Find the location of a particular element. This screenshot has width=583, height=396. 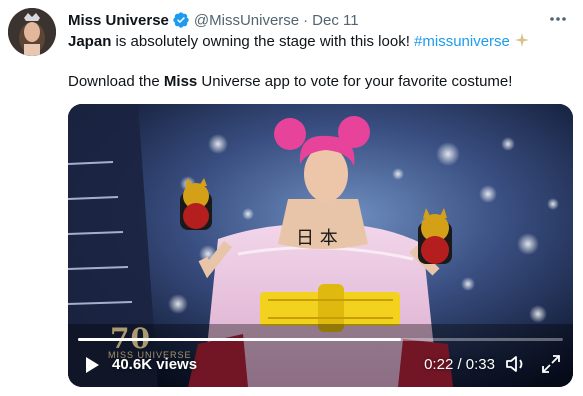

verified-badge-icon is located at coordinates (181, 20).